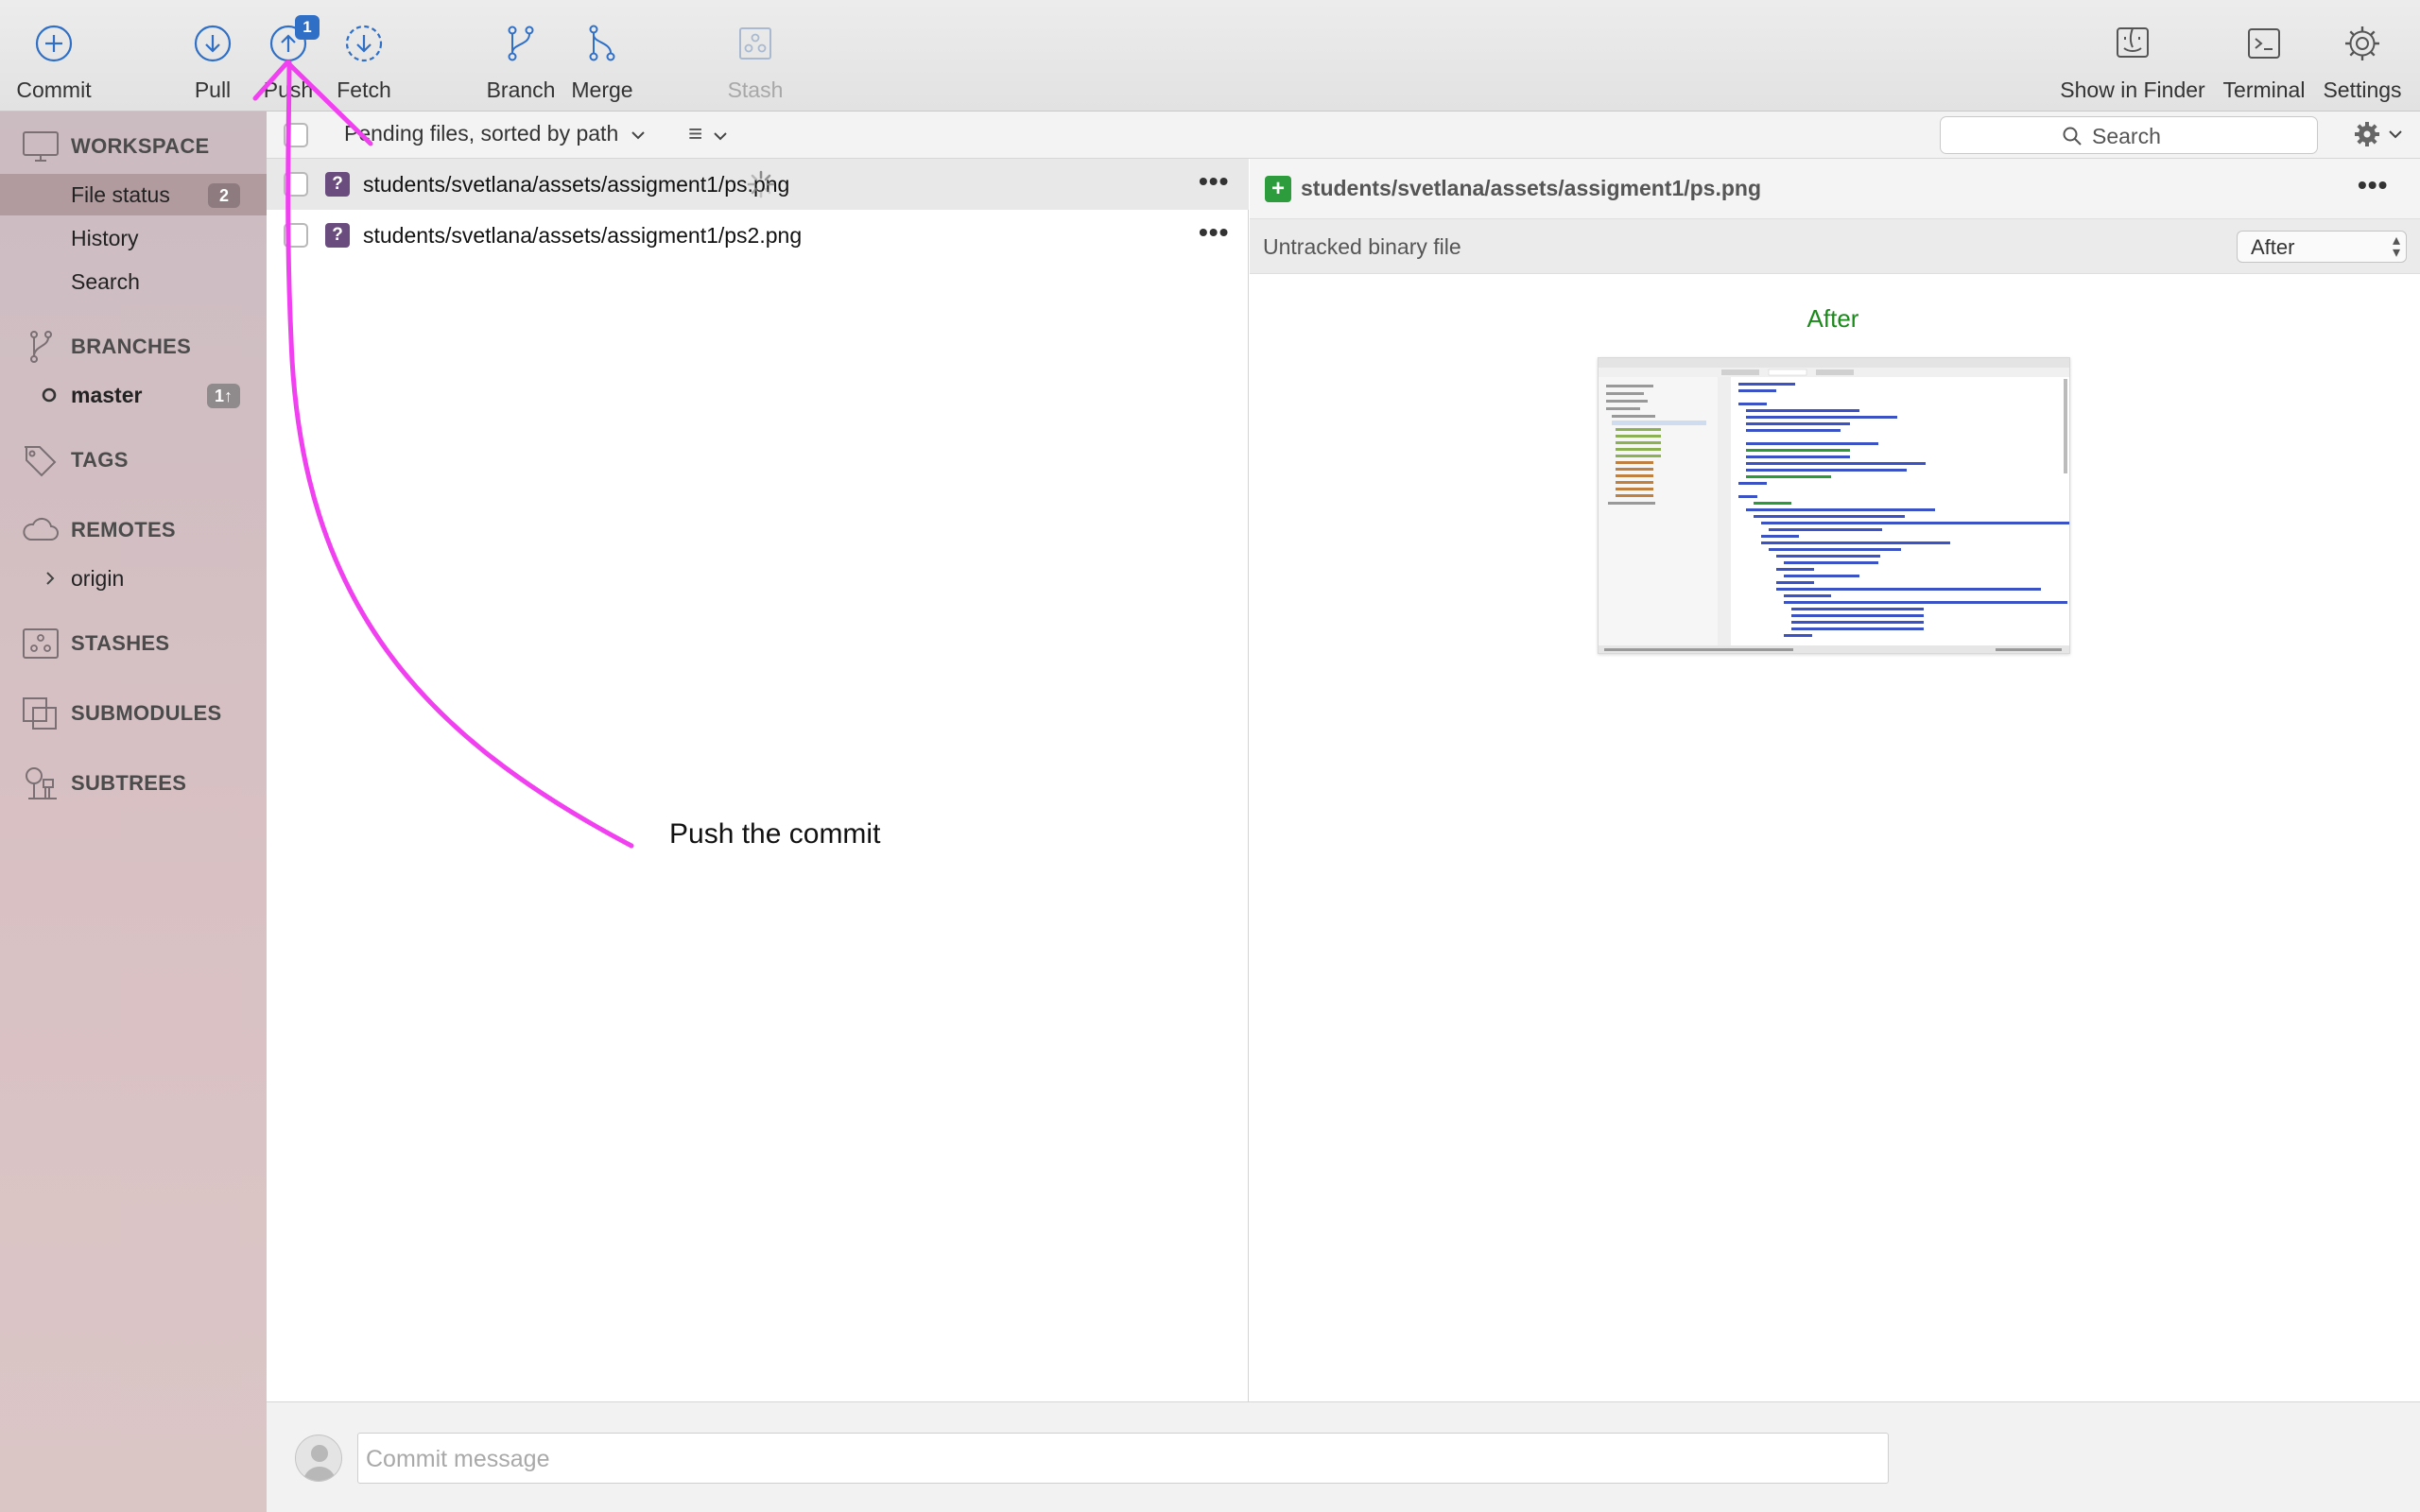 Image resolution: width=2420 pixels, height=1512 pixels. Describe the element at coordinates (364, 89) in the screenshot. I see `fetch-label: Fetch` at that location.